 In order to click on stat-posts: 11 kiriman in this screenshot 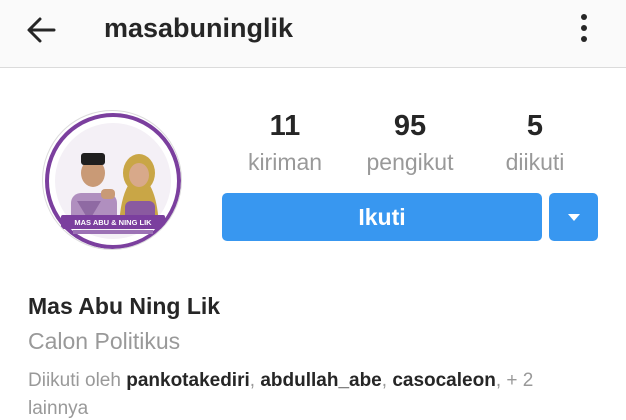, I will do `click(285, 143)`.